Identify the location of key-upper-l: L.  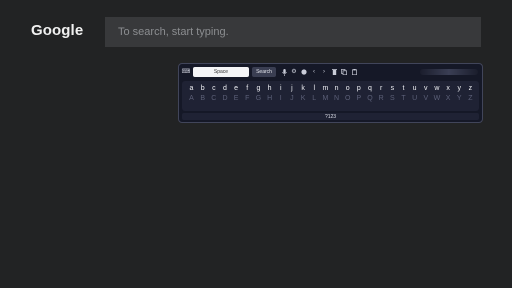
(314, 98).